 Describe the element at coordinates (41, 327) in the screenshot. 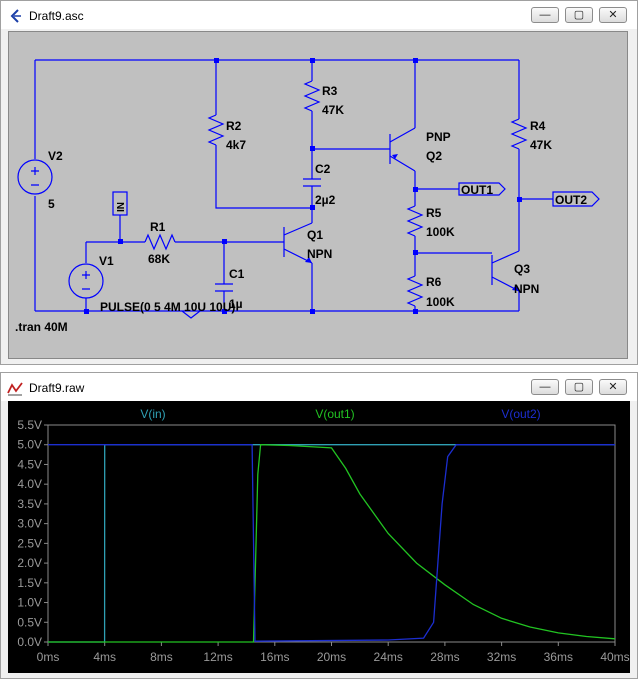

I see `tran-directive: .tran 40M` at that location.